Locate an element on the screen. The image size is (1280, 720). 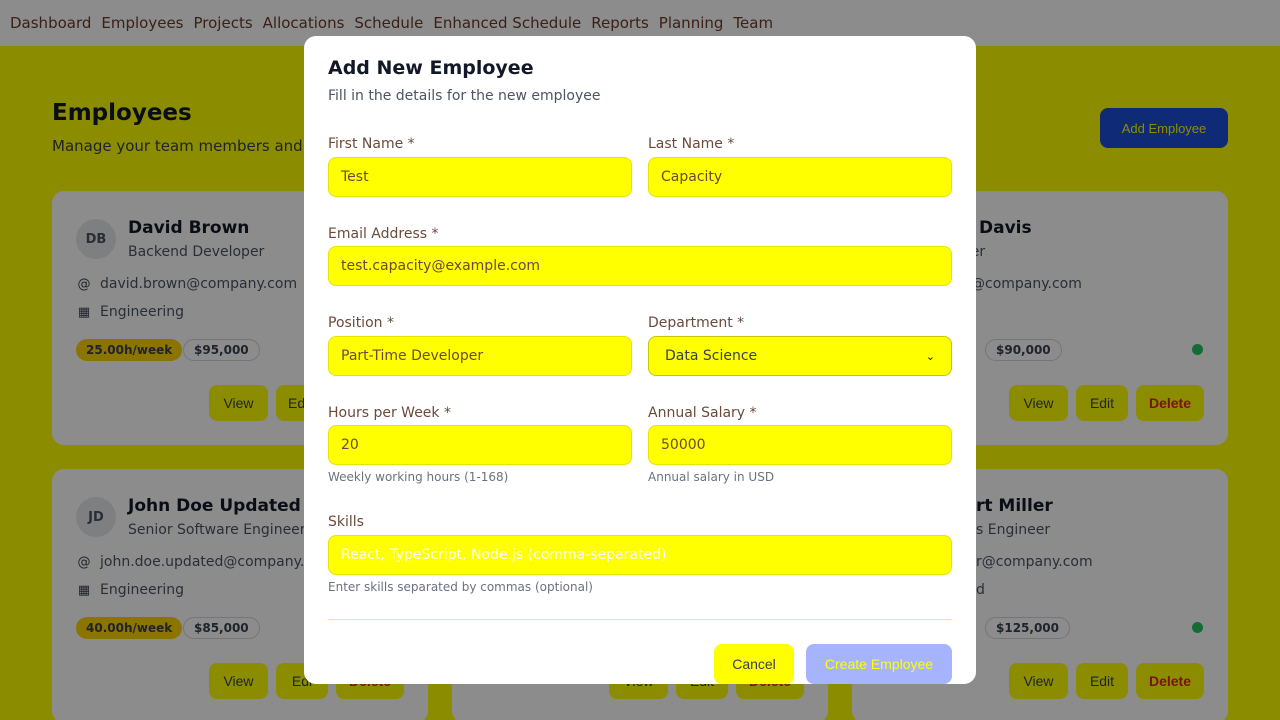
divider is located at coordinates (640, 619).